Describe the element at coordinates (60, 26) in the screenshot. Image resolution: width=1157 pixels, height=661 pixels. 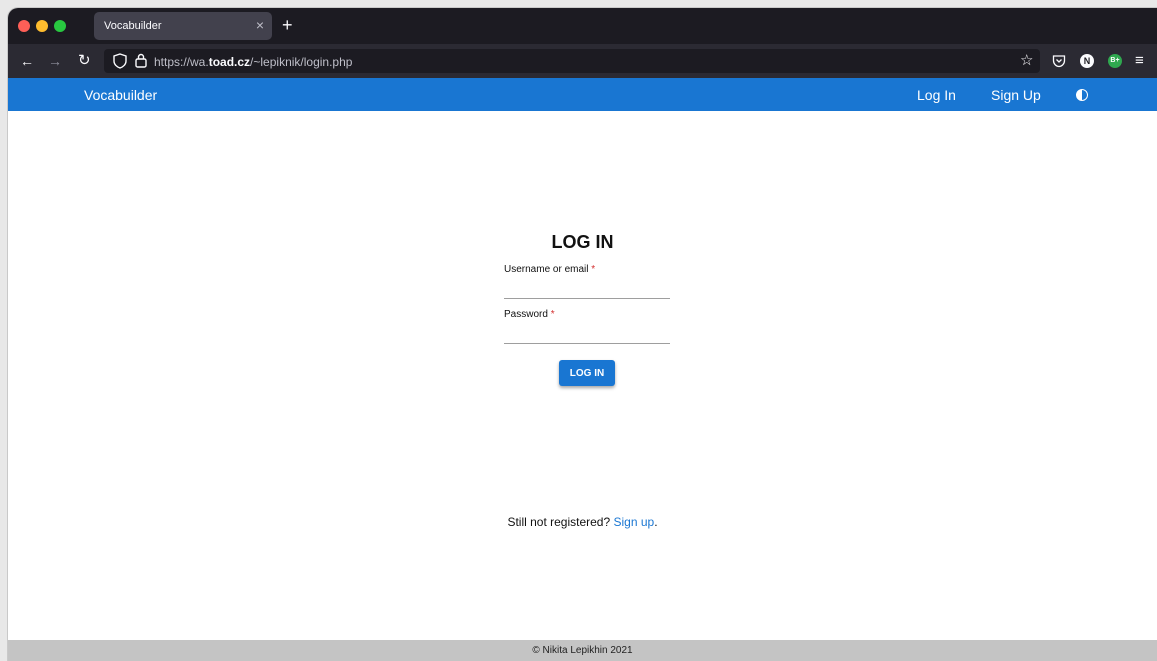
I see `maximize-window-button` at that location.